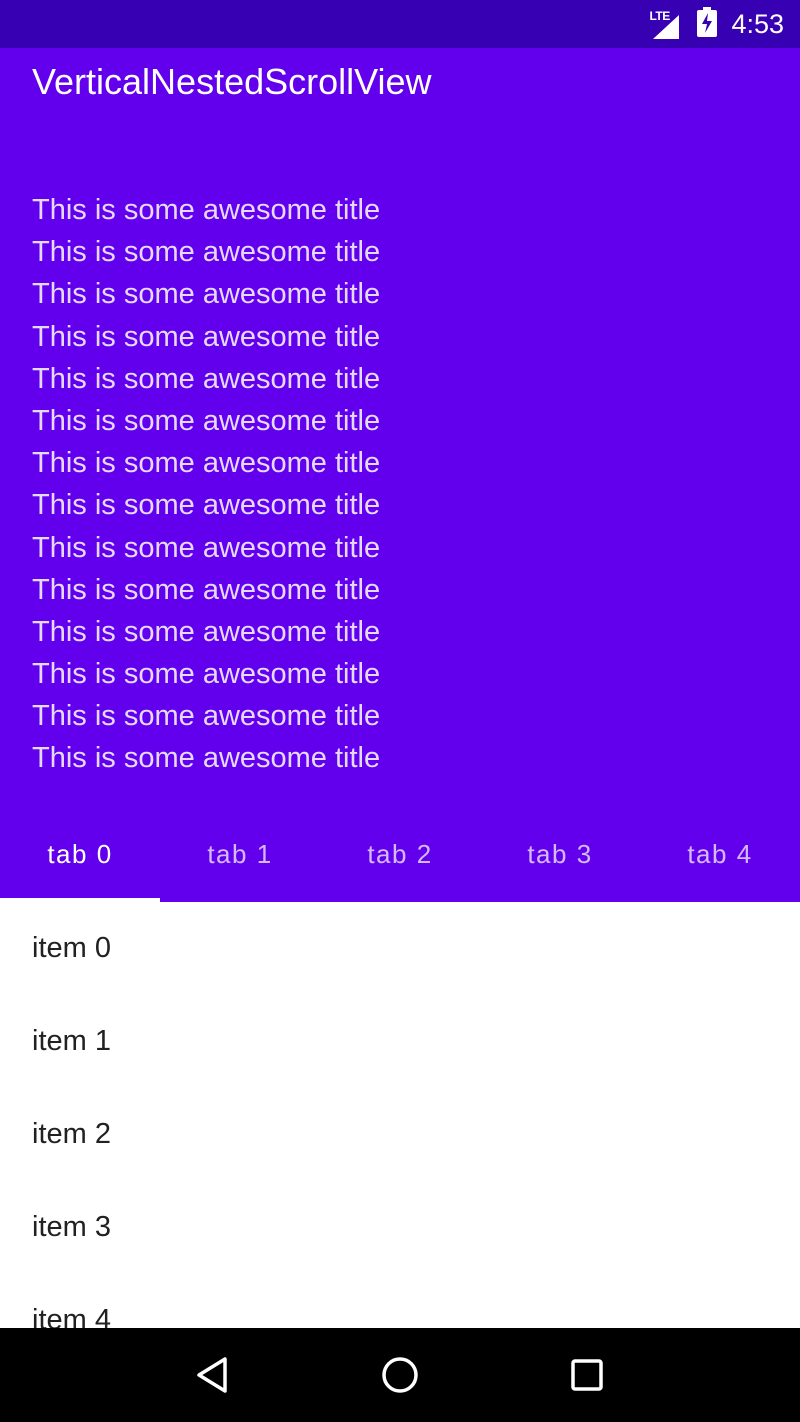 This screenshot has height=1422, width=800. I want to click on status-clock: 4:53, so click(757, 23).